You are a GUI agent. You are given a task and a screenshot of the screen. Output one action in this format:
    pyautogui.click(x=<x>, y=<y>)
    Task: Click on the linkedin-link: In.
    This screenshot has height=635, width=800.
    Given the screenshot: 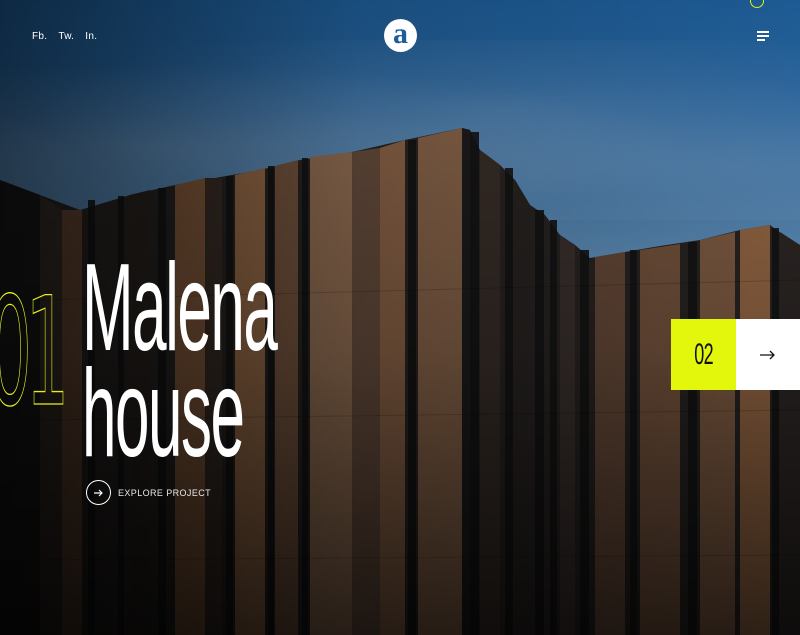 What is the action you would take?
    pyautogui.click(x=91, y=36)
    